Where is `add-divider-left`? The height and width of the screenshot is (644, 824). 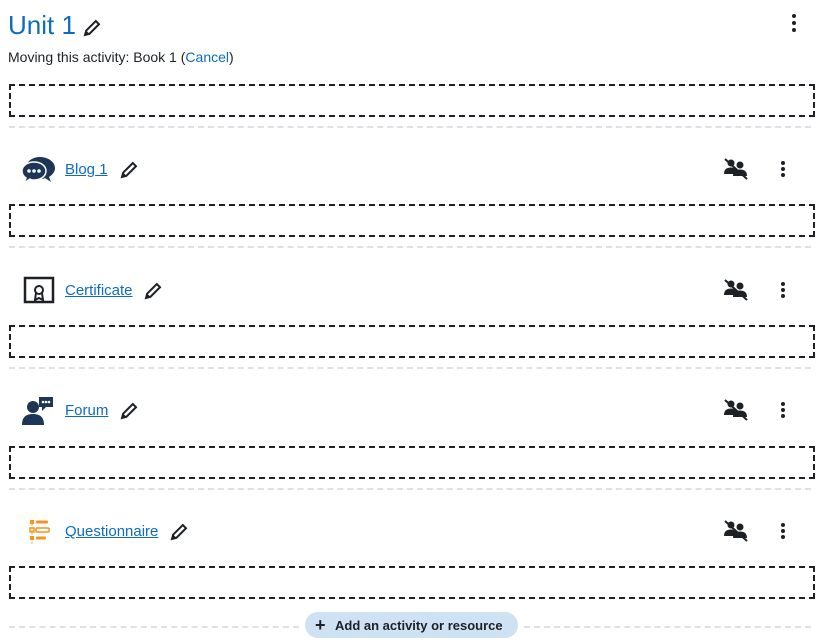
add-divider-left is located at coordinates (154, 627).